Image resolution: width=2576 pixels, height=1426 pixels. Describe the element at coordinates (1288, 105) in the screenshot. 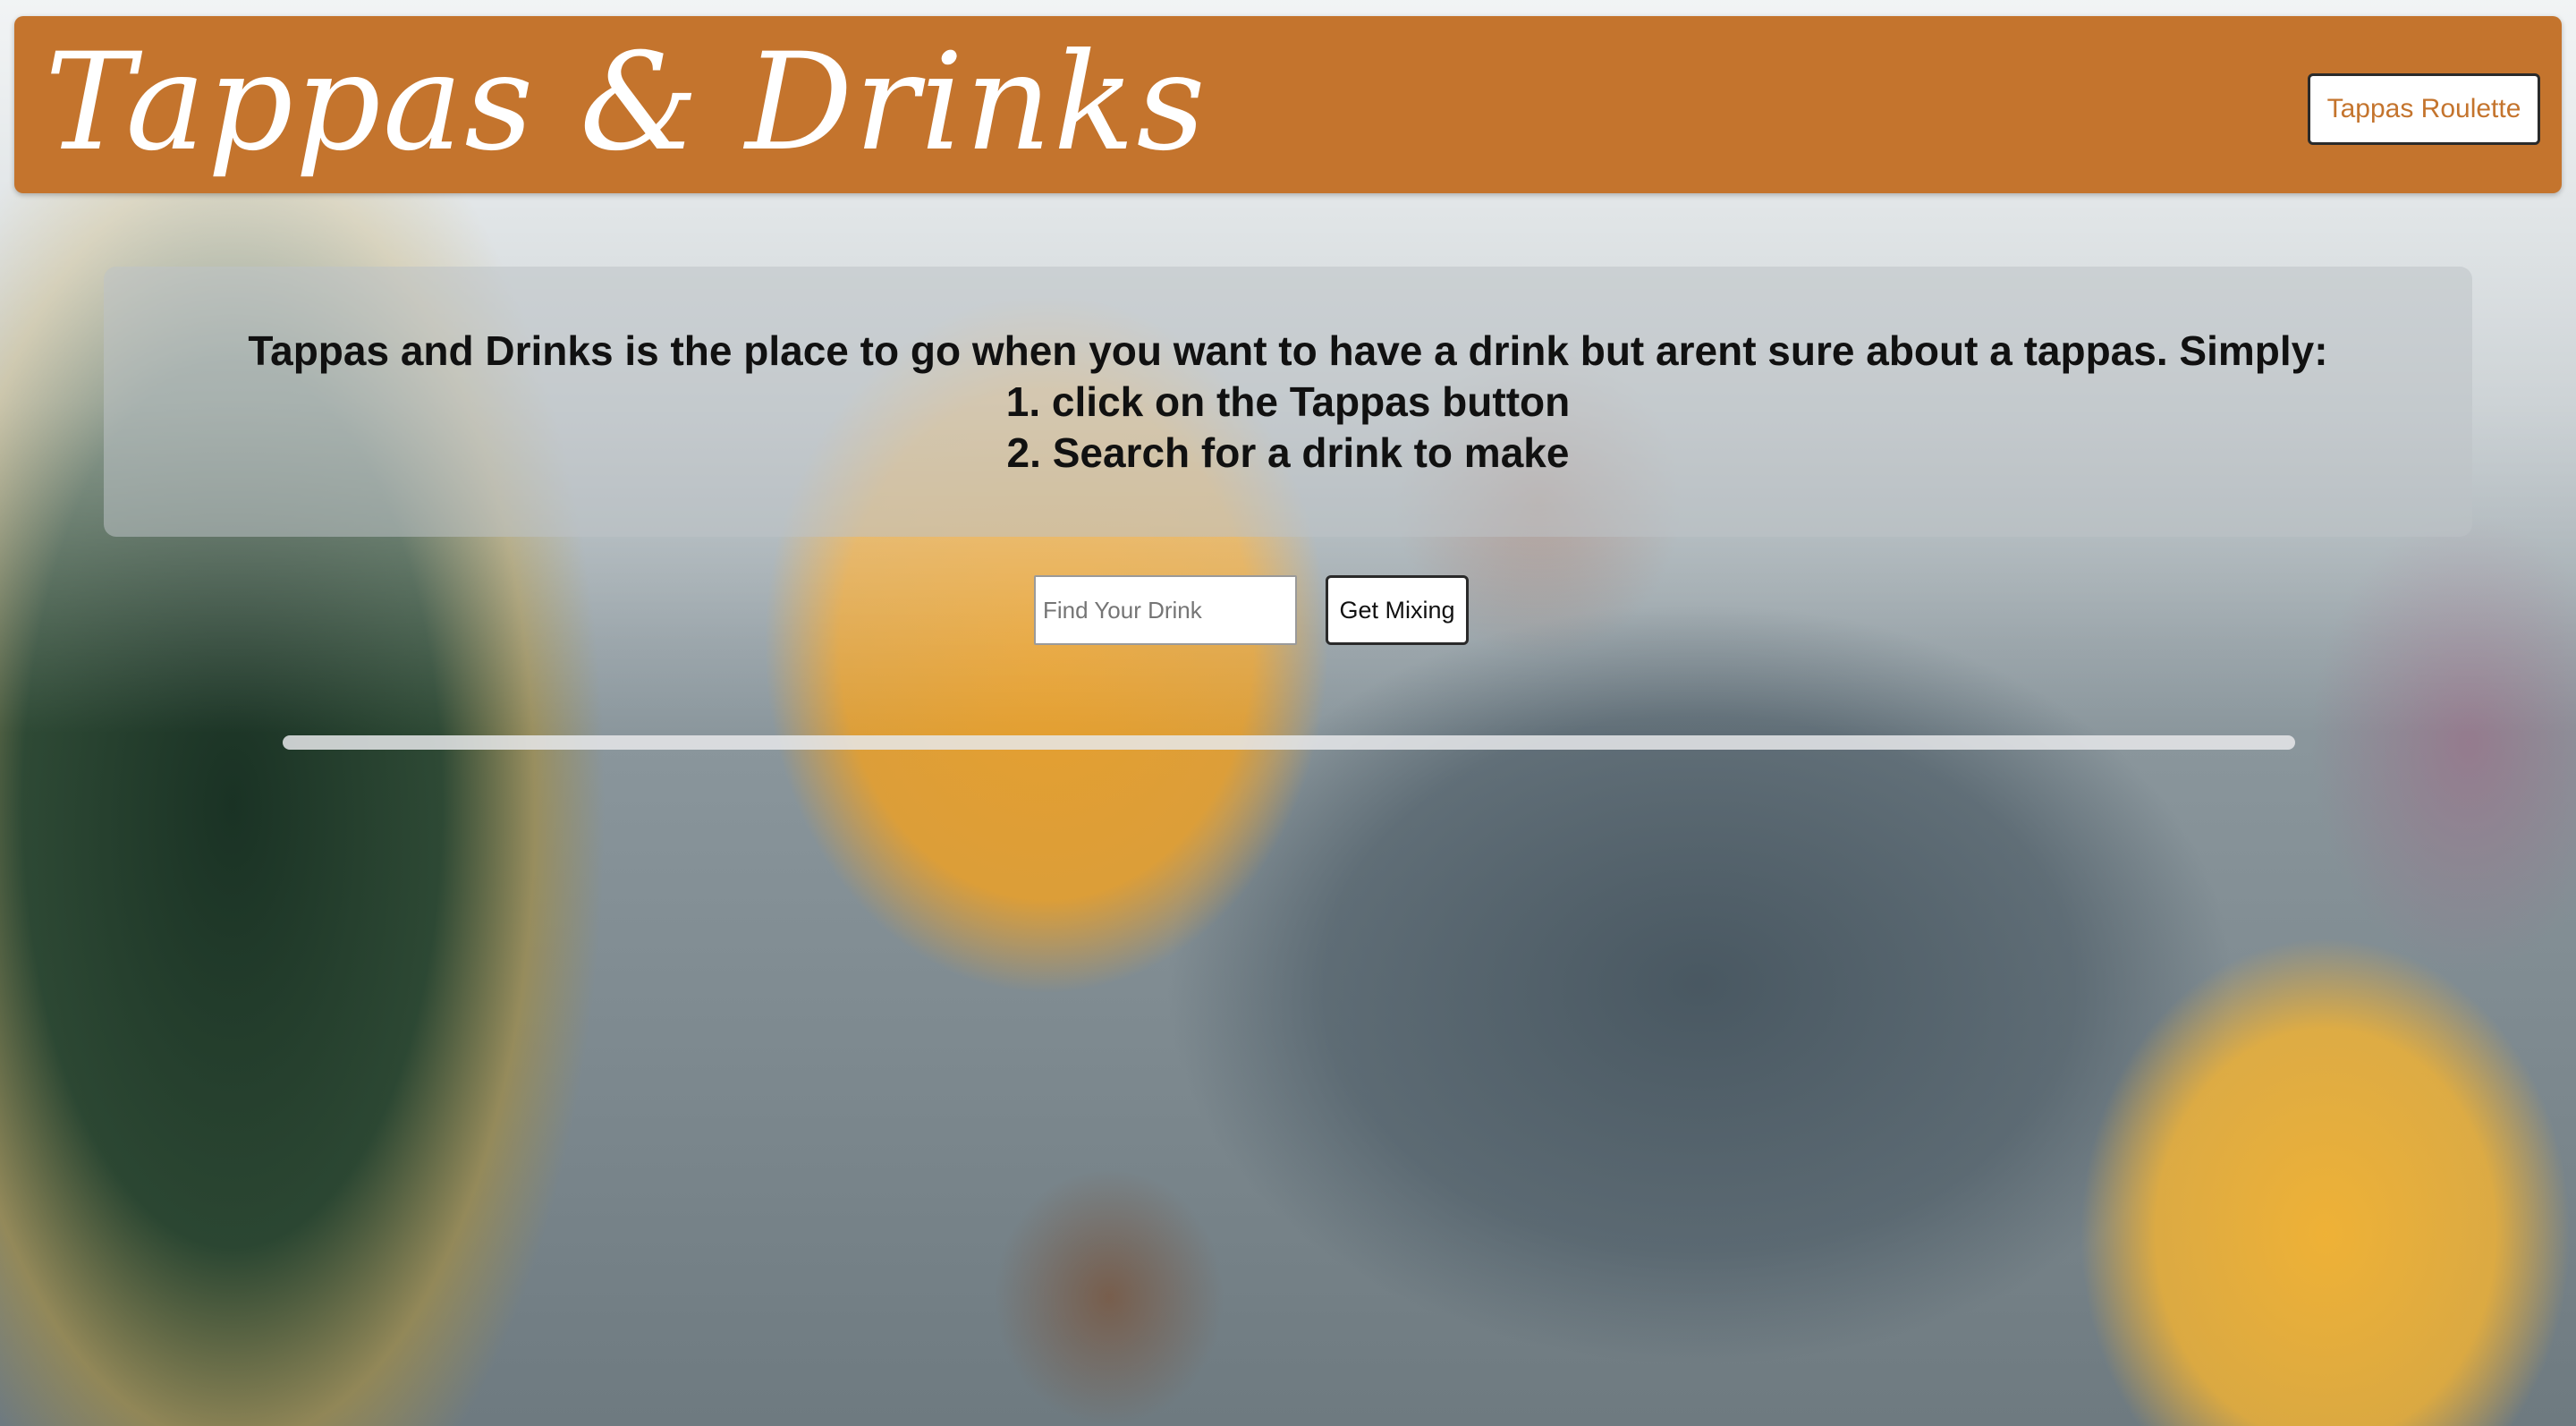

I see `site-header: Tappas & Drinks Tappas Roulette` at that location.